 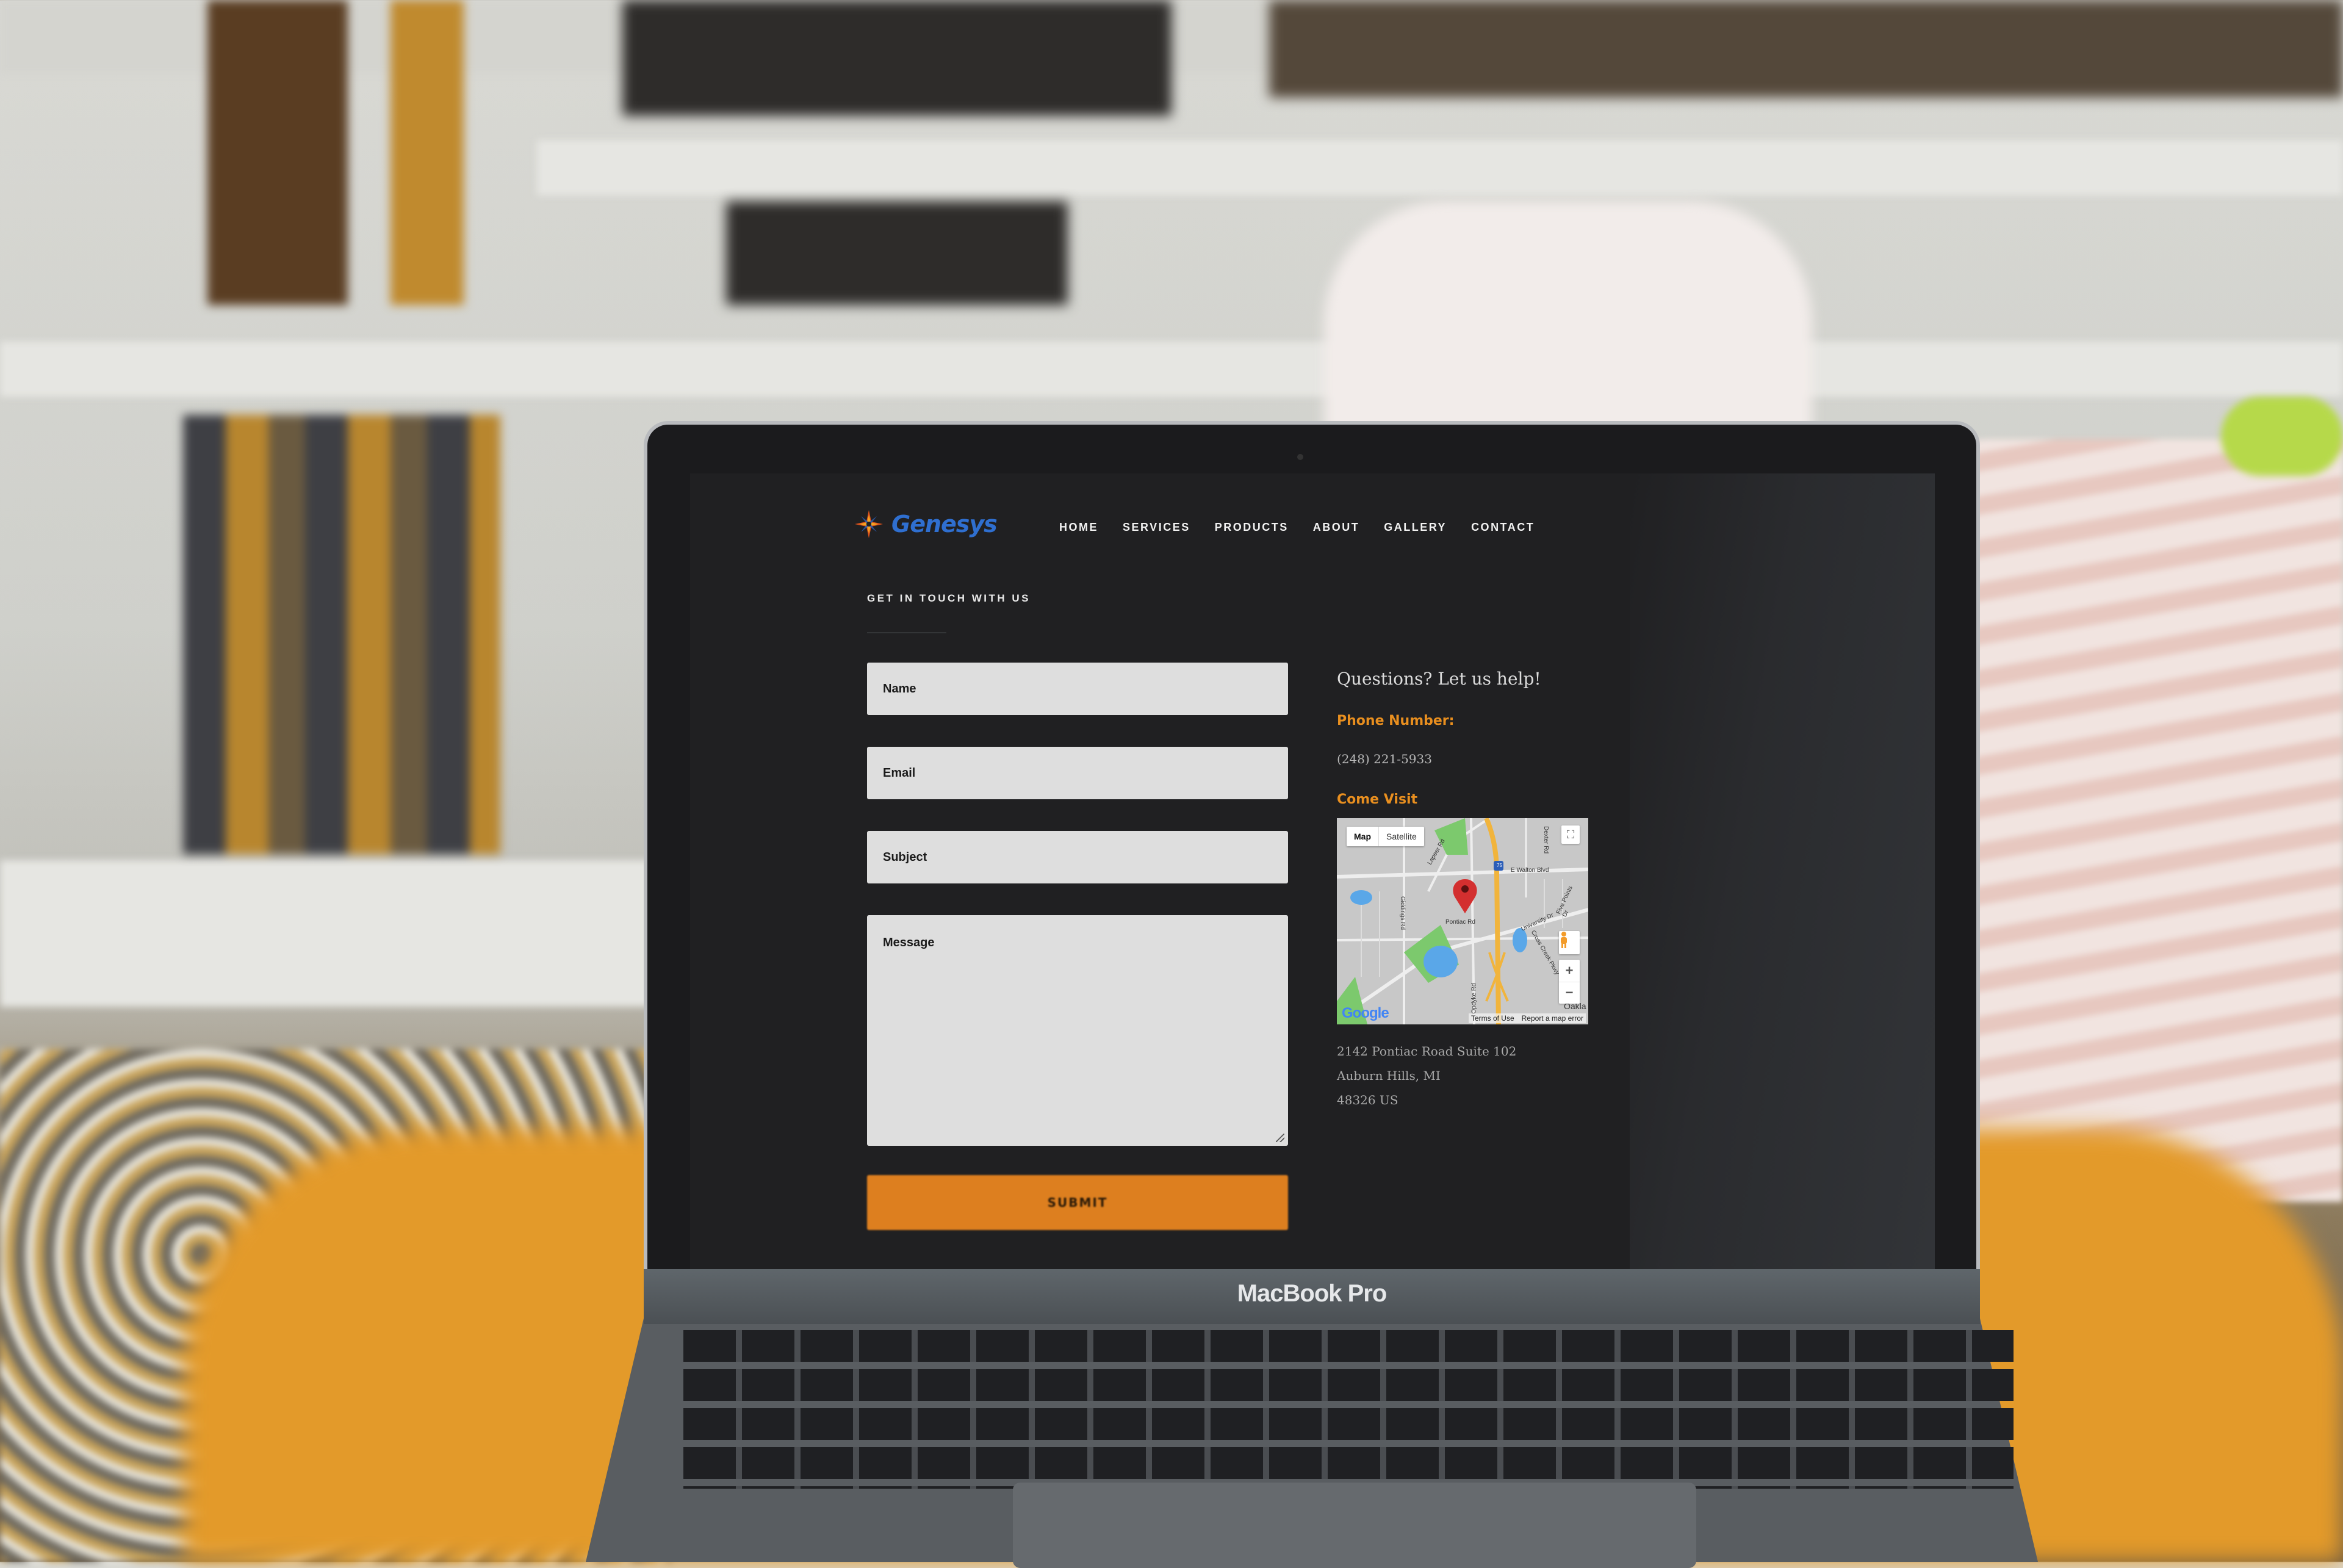 I want to click on address-line: Auburn Hills, MI, so click(x=1389, y=1075).